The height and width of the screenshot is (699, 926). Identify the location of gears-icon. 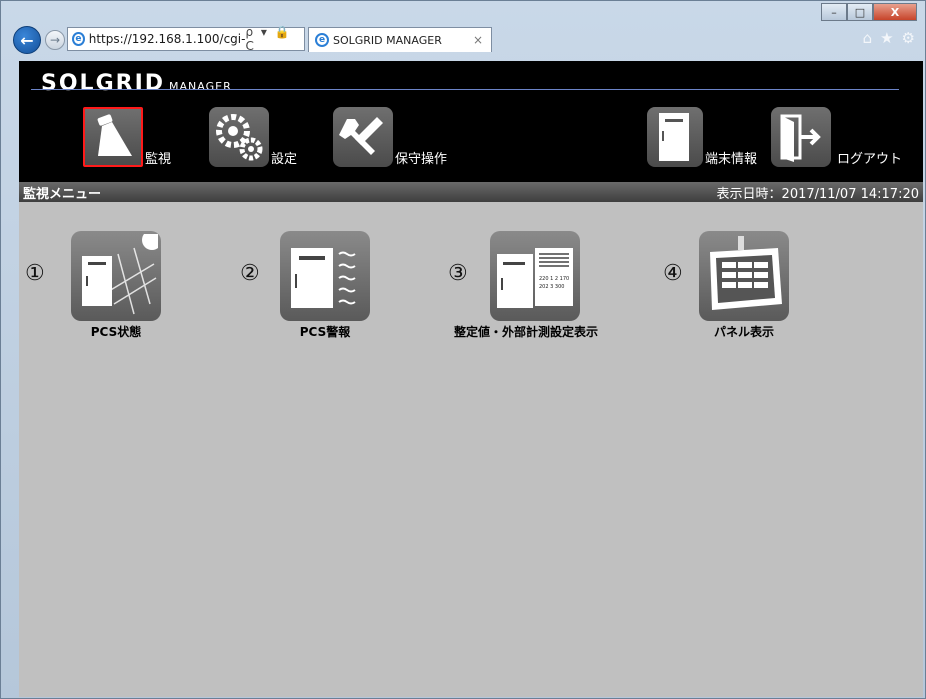
(239, 137).